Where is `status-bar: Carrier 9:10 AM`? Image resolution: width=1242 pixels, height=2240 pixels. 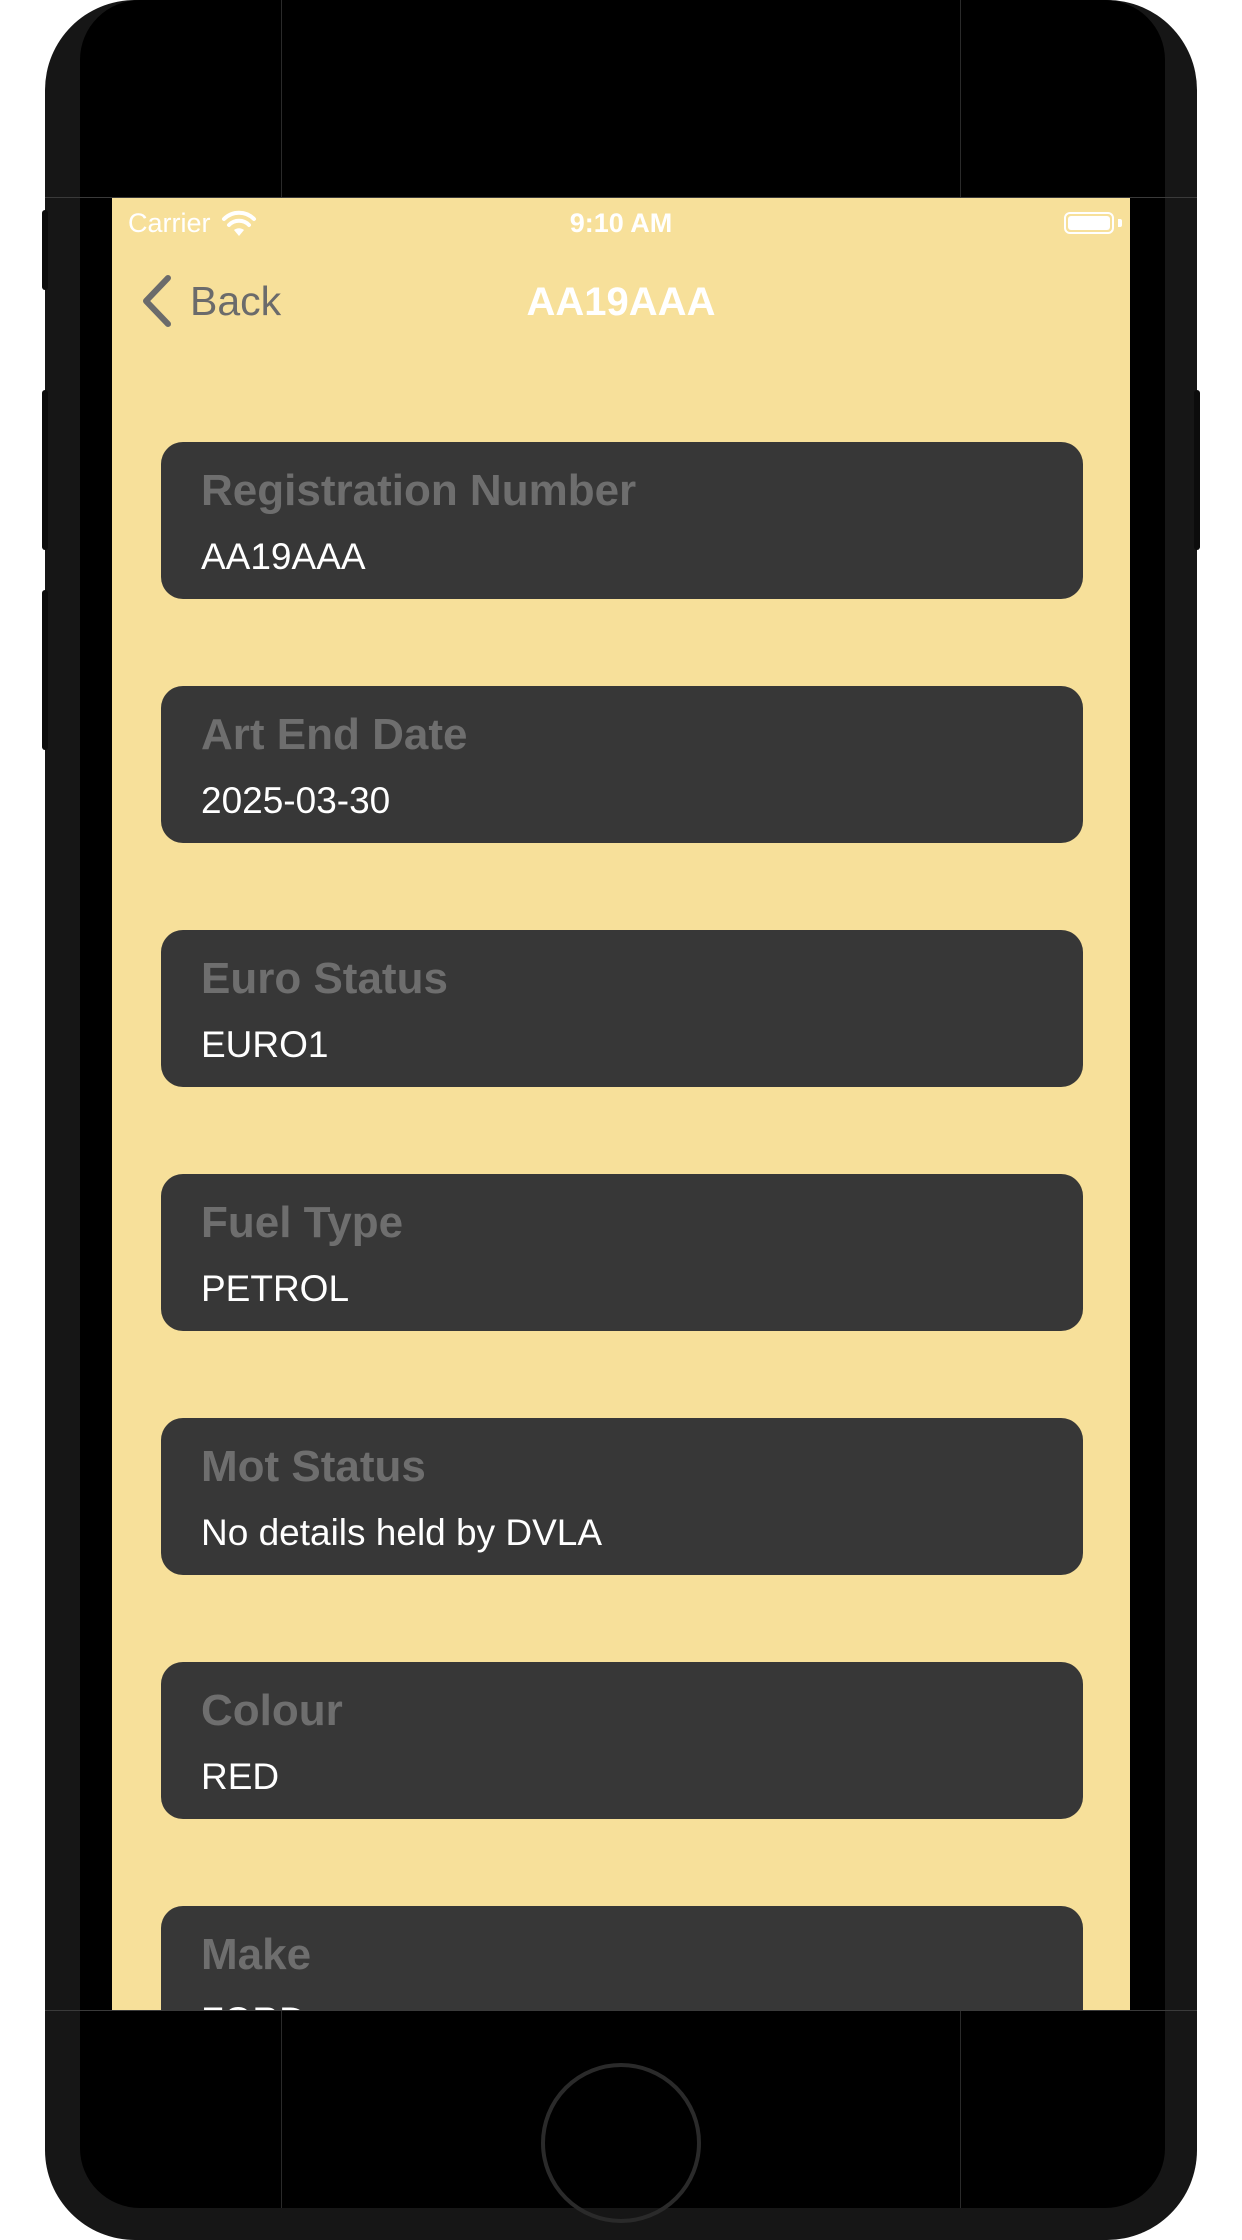 status-bar: Carrier 9:10 AM is located at coordinates (621, 223).